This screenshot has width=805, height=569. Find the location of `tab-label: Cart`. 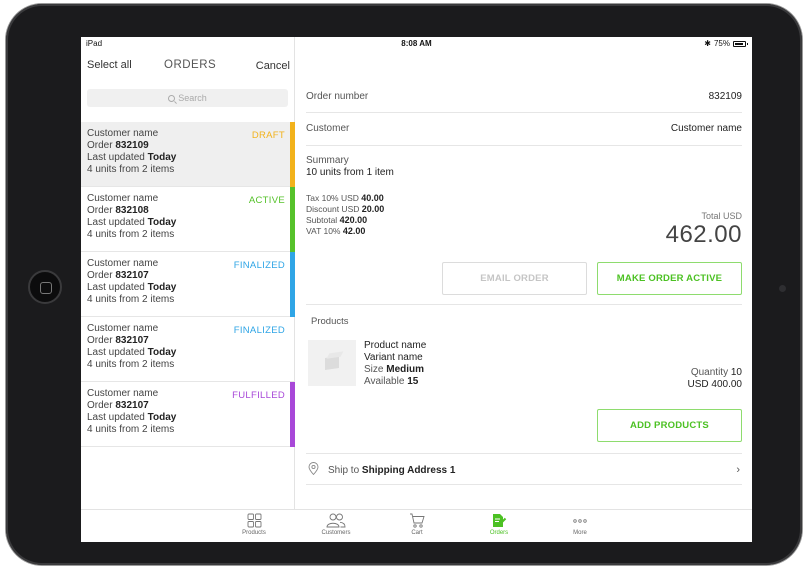

tab-label: Cart is located at coordinates (417, 533).